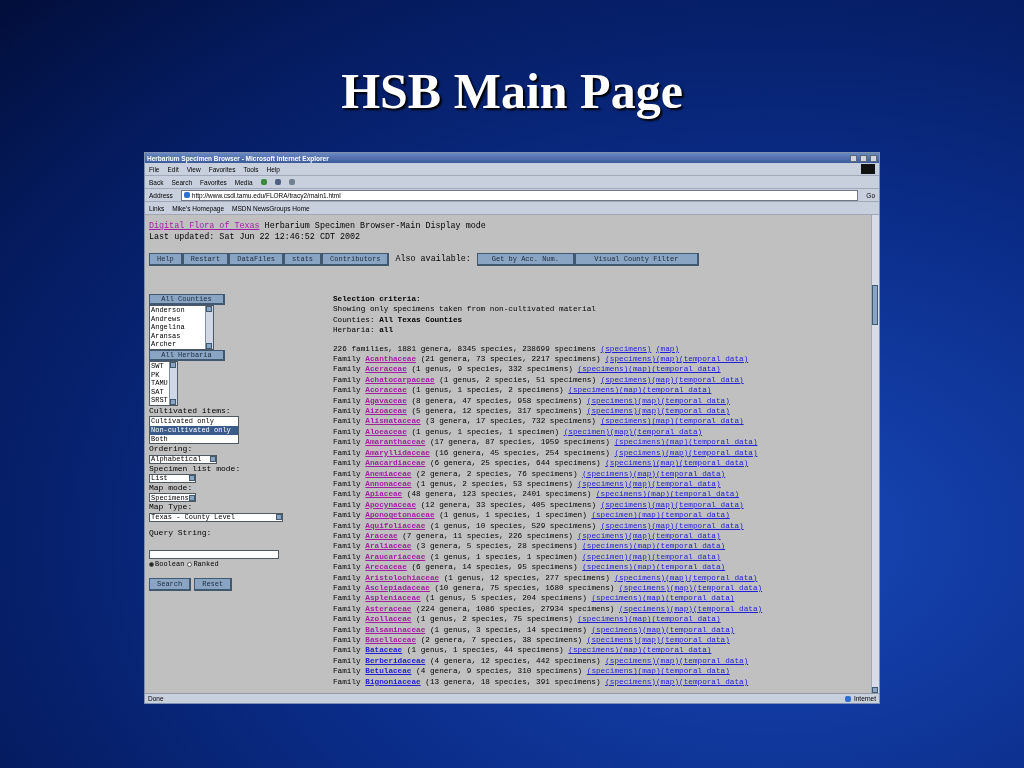 This screenshot has width=1024, height=768. What do you see at coordinates (190, 411) in the screenshot?
I see `cultivated-label: Cultivated items:` at bounding box center [190, 411].